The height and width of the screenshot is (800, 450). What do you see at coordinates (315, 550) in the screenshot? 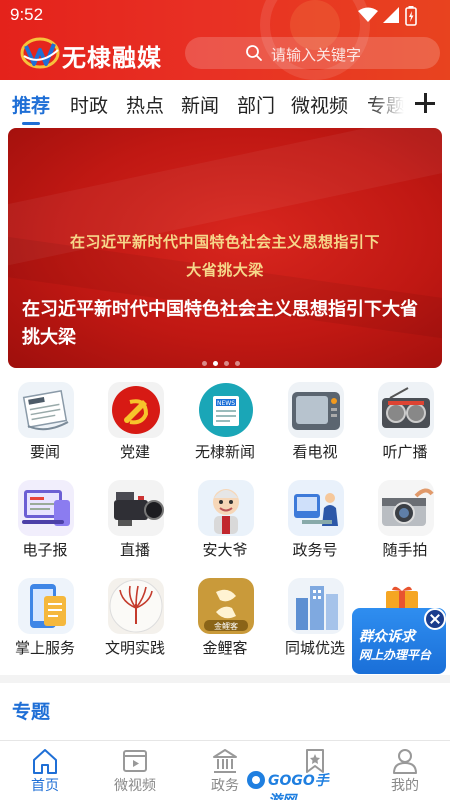
I see `grid-item-label: 政务号` at bounding box center [315, 550].